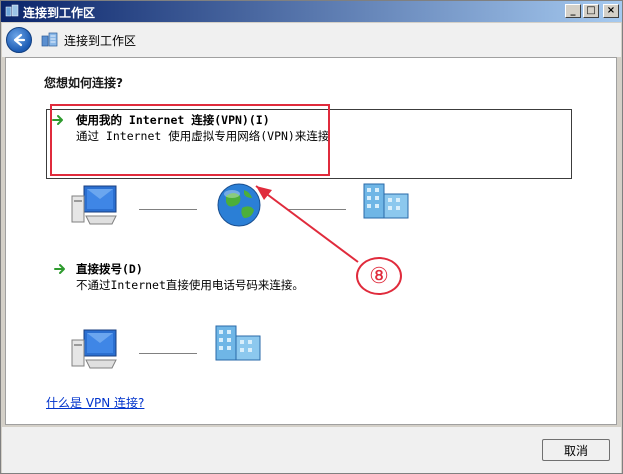  I want to click on dial-option-description: 不通过Internet直接使用电话号码来连接。, so click(190, 285).